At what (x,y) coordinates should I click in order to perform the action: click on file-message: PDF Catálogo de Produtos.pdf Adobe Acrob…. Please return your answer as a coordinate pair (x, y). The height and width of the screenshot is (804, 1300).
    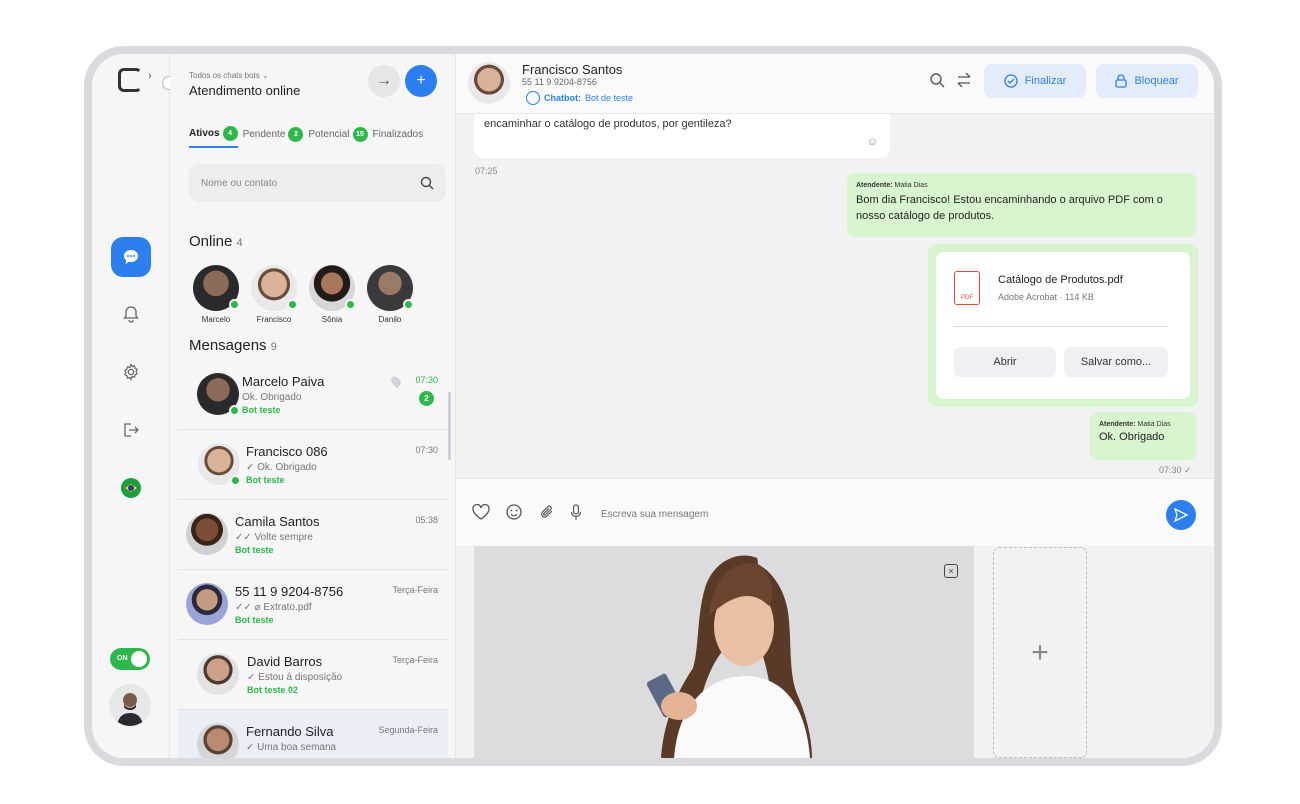
    Looking at the image, I should click on (1063, 325).